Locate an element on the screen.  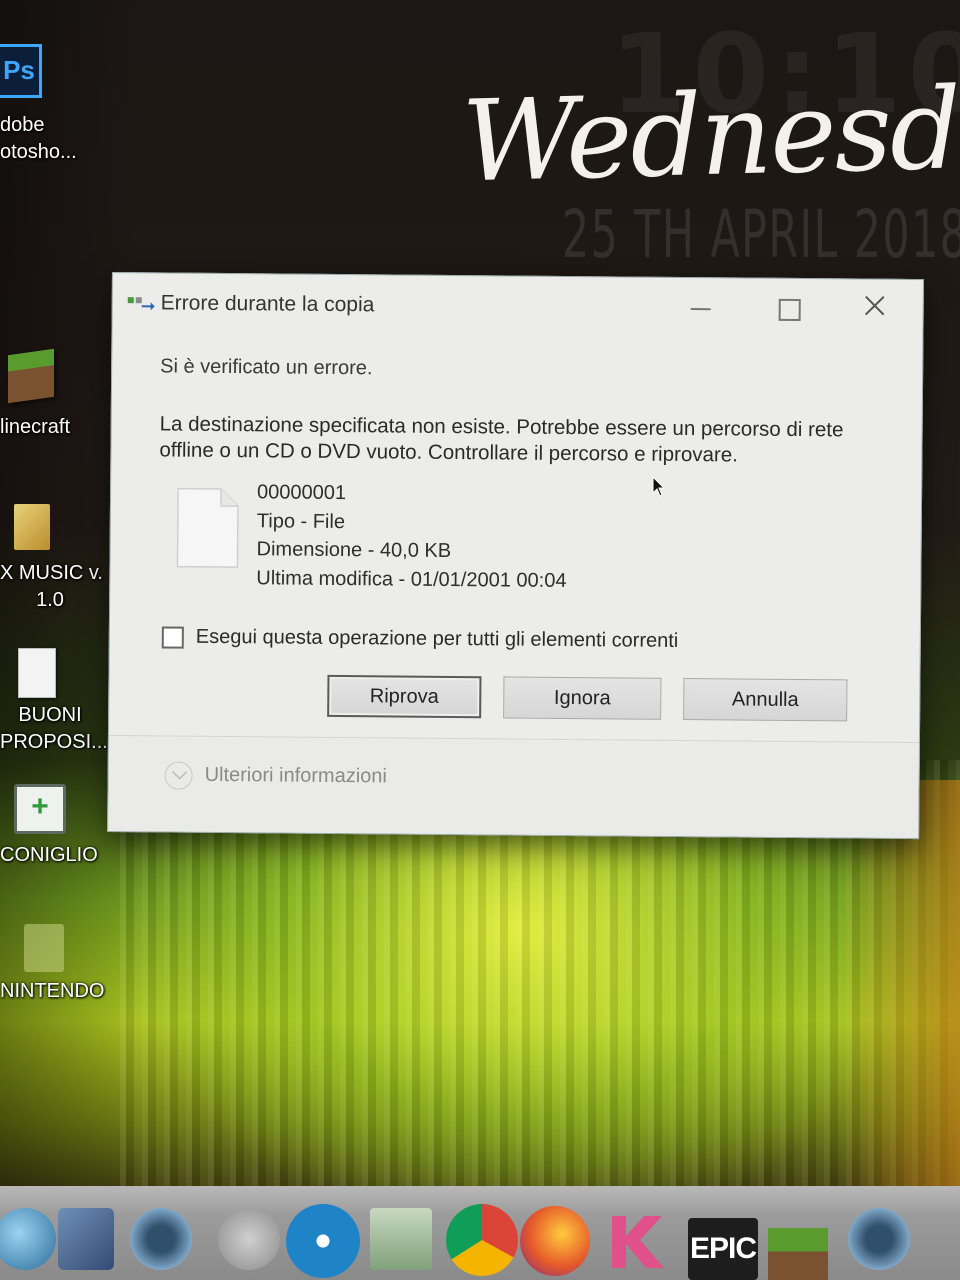
taskbar-minecraft-icon is located at coordinates (798, 1254).